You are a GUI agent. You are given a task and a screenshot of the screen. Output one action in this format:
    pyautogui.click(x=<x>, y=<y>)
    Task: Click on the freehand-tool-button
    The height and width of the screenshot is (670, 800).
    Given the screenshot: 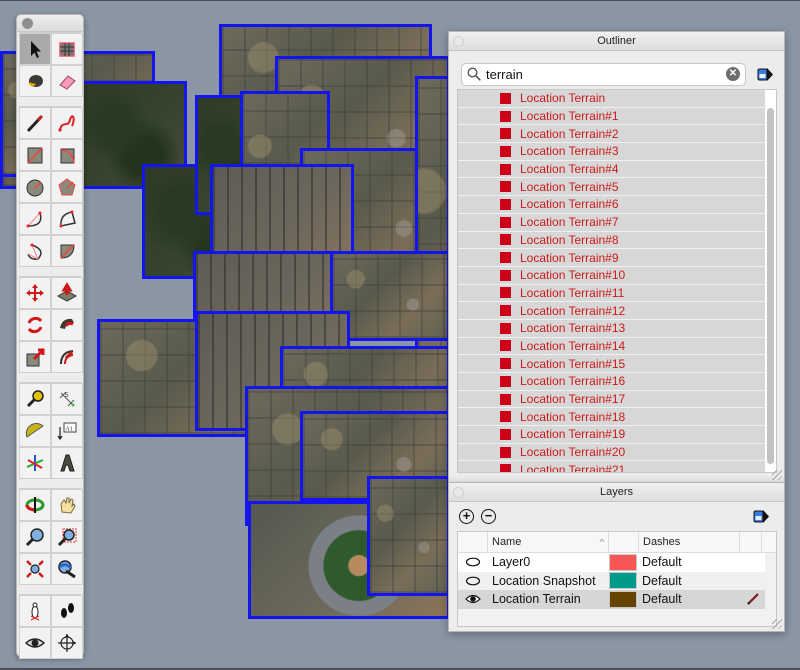 What is the action you would take?
    pyautogui.click(x=67, y=123)
    